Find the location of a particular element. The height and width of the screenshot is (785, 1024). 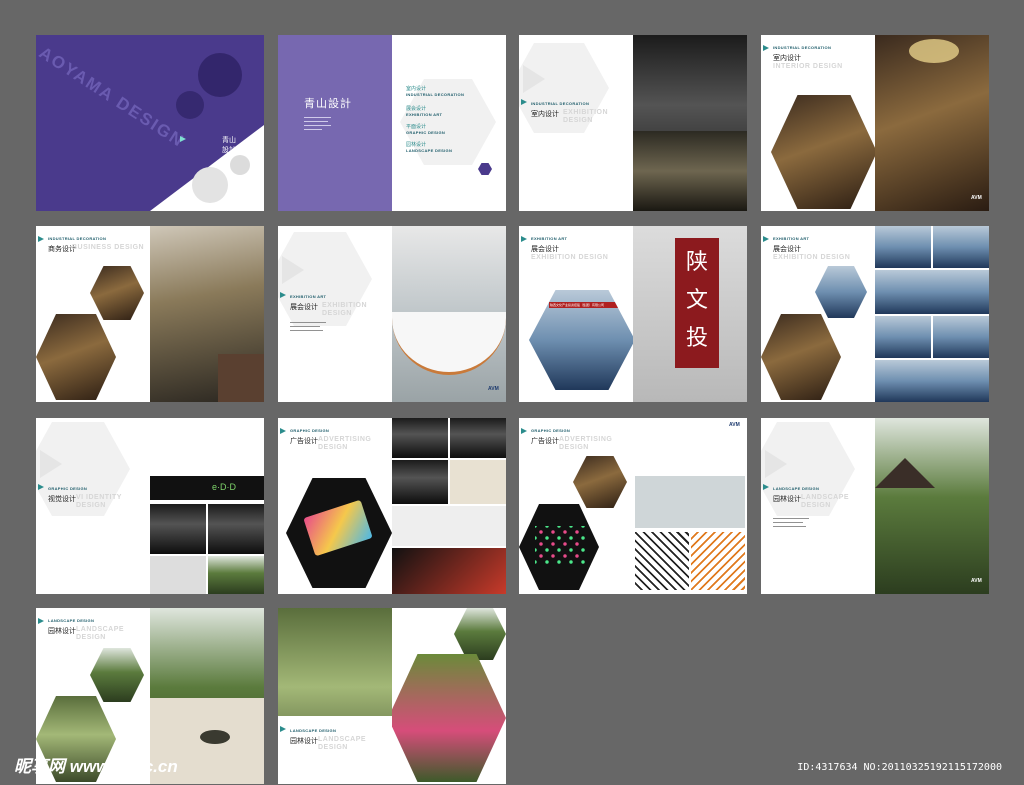

toc-item-1: 室内设计 INDUSTRIAL DECORATION is located at coordinates (435, 91).